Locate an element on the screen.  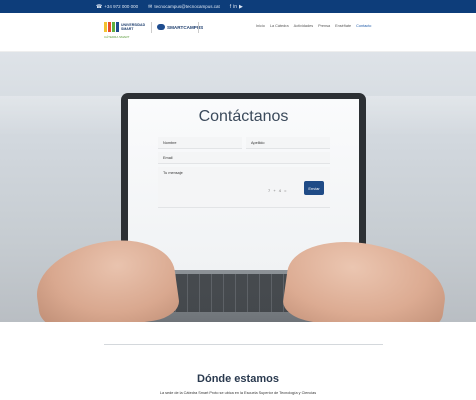
send-button: Enviar is located at coordinates (314, 188).